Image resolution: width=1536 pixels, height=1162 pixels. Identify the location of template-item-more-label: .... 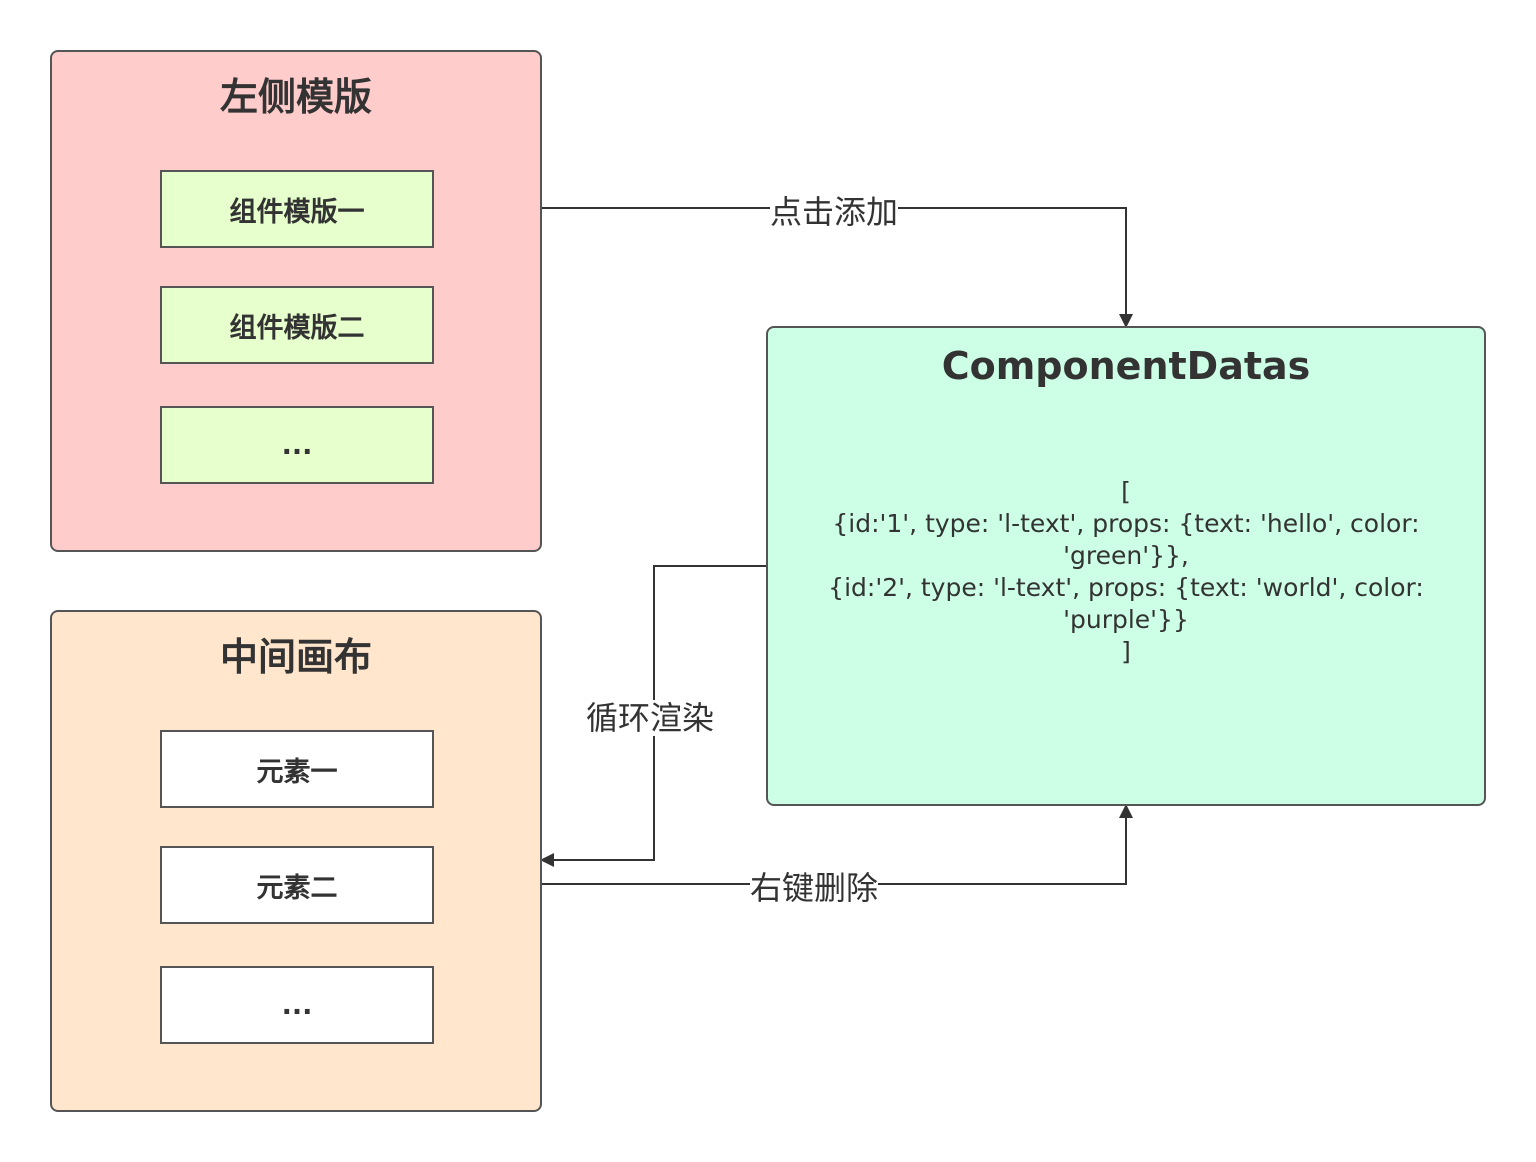
(297, 445).